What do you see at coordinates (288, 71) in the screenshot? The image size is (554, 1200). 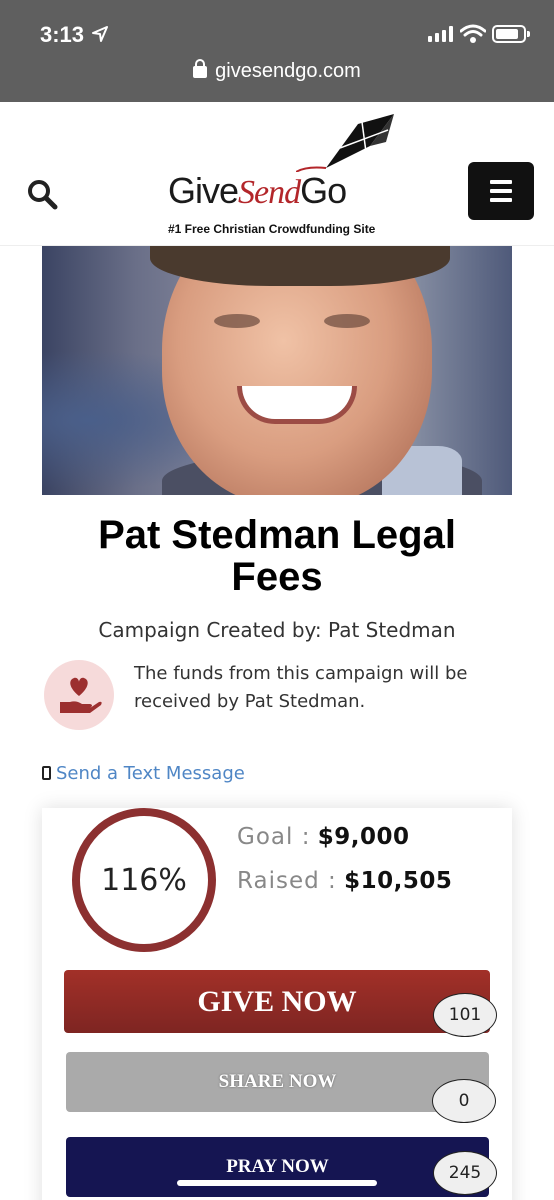 I see `url-text: givesendgo.com` at bounding box center [288, 71].